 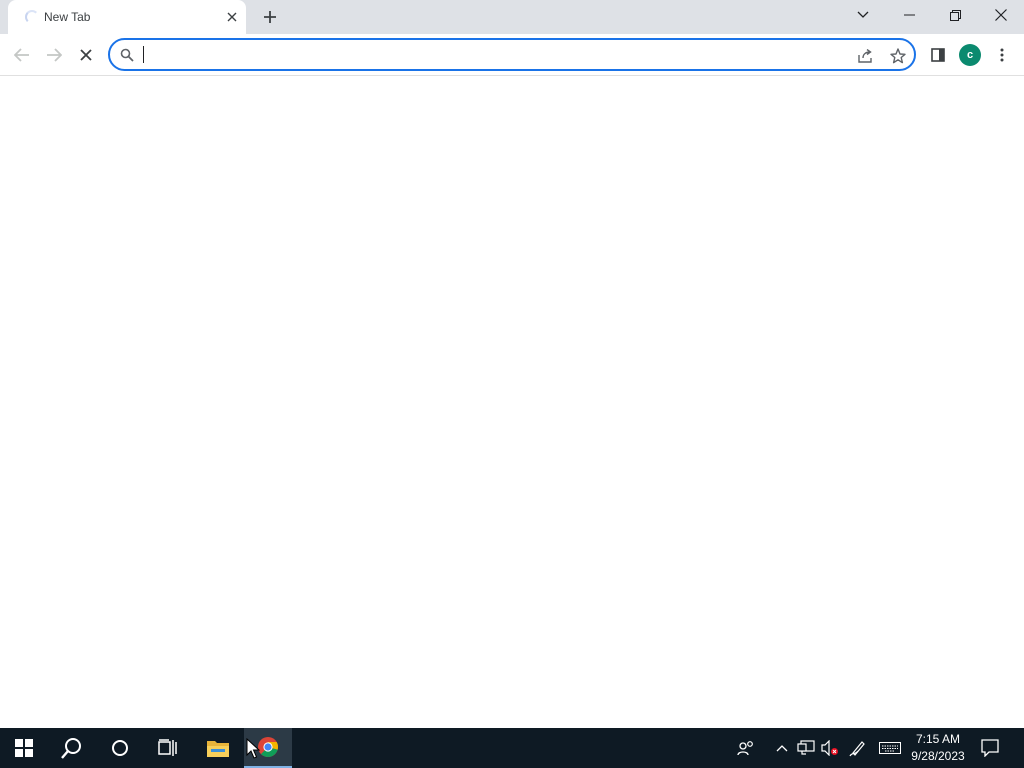 I want to click on taskbar: 7:15 AM 9/28/2023, so click(x=512, y=748).